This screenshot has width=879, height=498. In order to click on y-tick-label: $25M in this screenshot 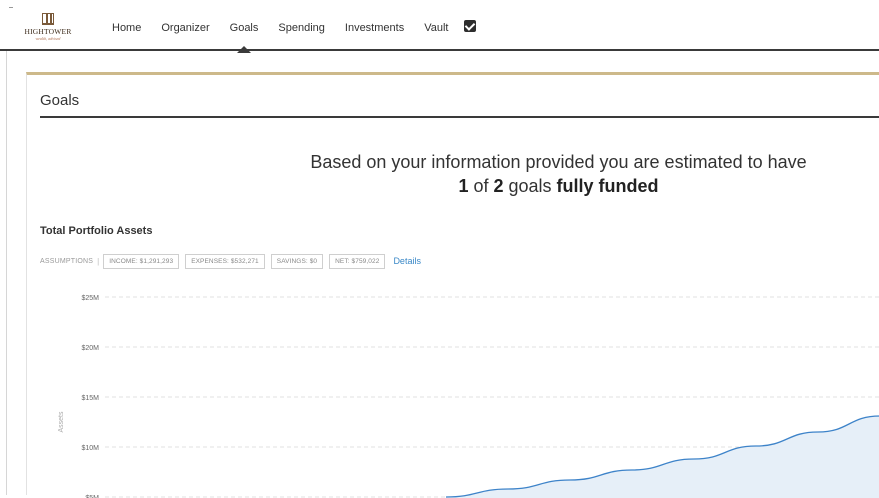, I will do `click(90, 298)`.